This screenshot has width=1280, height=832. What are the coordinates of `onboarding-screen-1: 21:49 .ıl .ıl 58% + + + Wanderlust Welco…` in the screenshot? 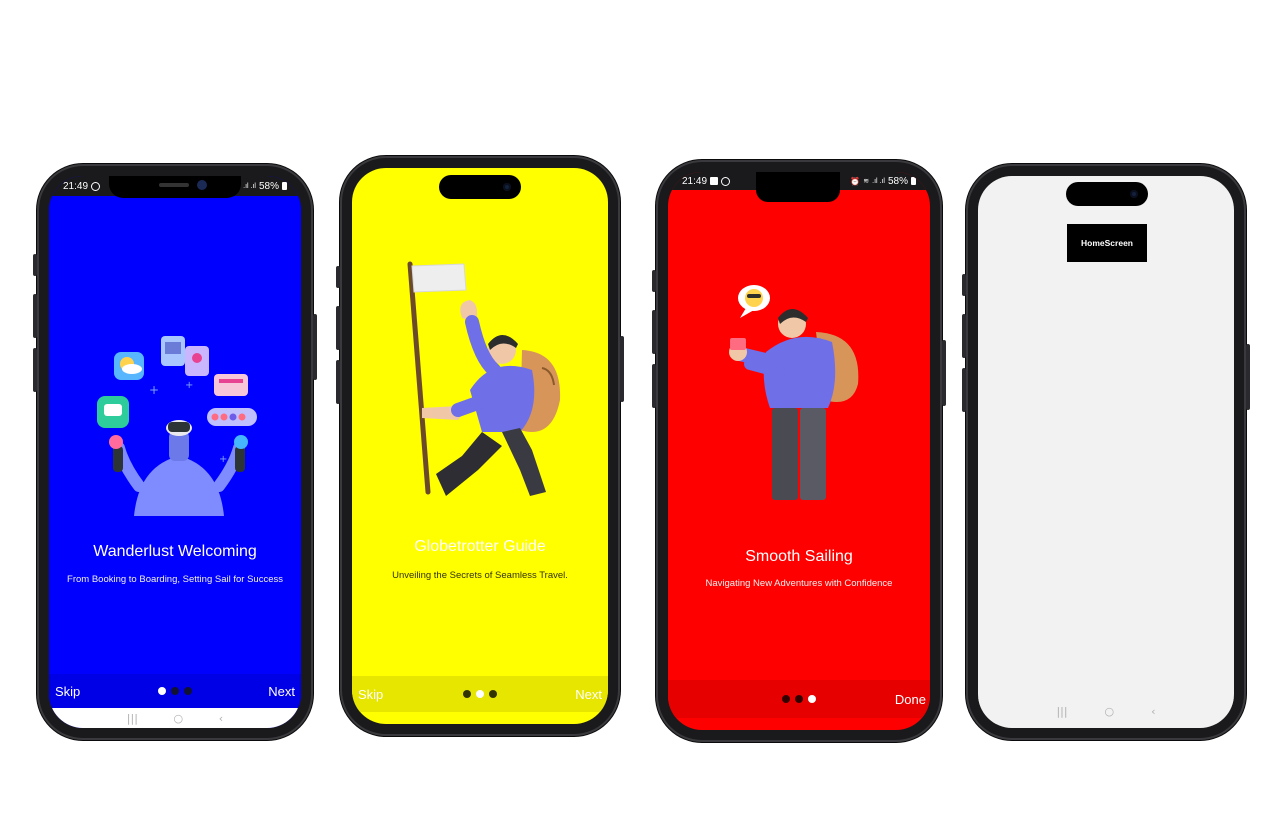 It's located at (175, 452).